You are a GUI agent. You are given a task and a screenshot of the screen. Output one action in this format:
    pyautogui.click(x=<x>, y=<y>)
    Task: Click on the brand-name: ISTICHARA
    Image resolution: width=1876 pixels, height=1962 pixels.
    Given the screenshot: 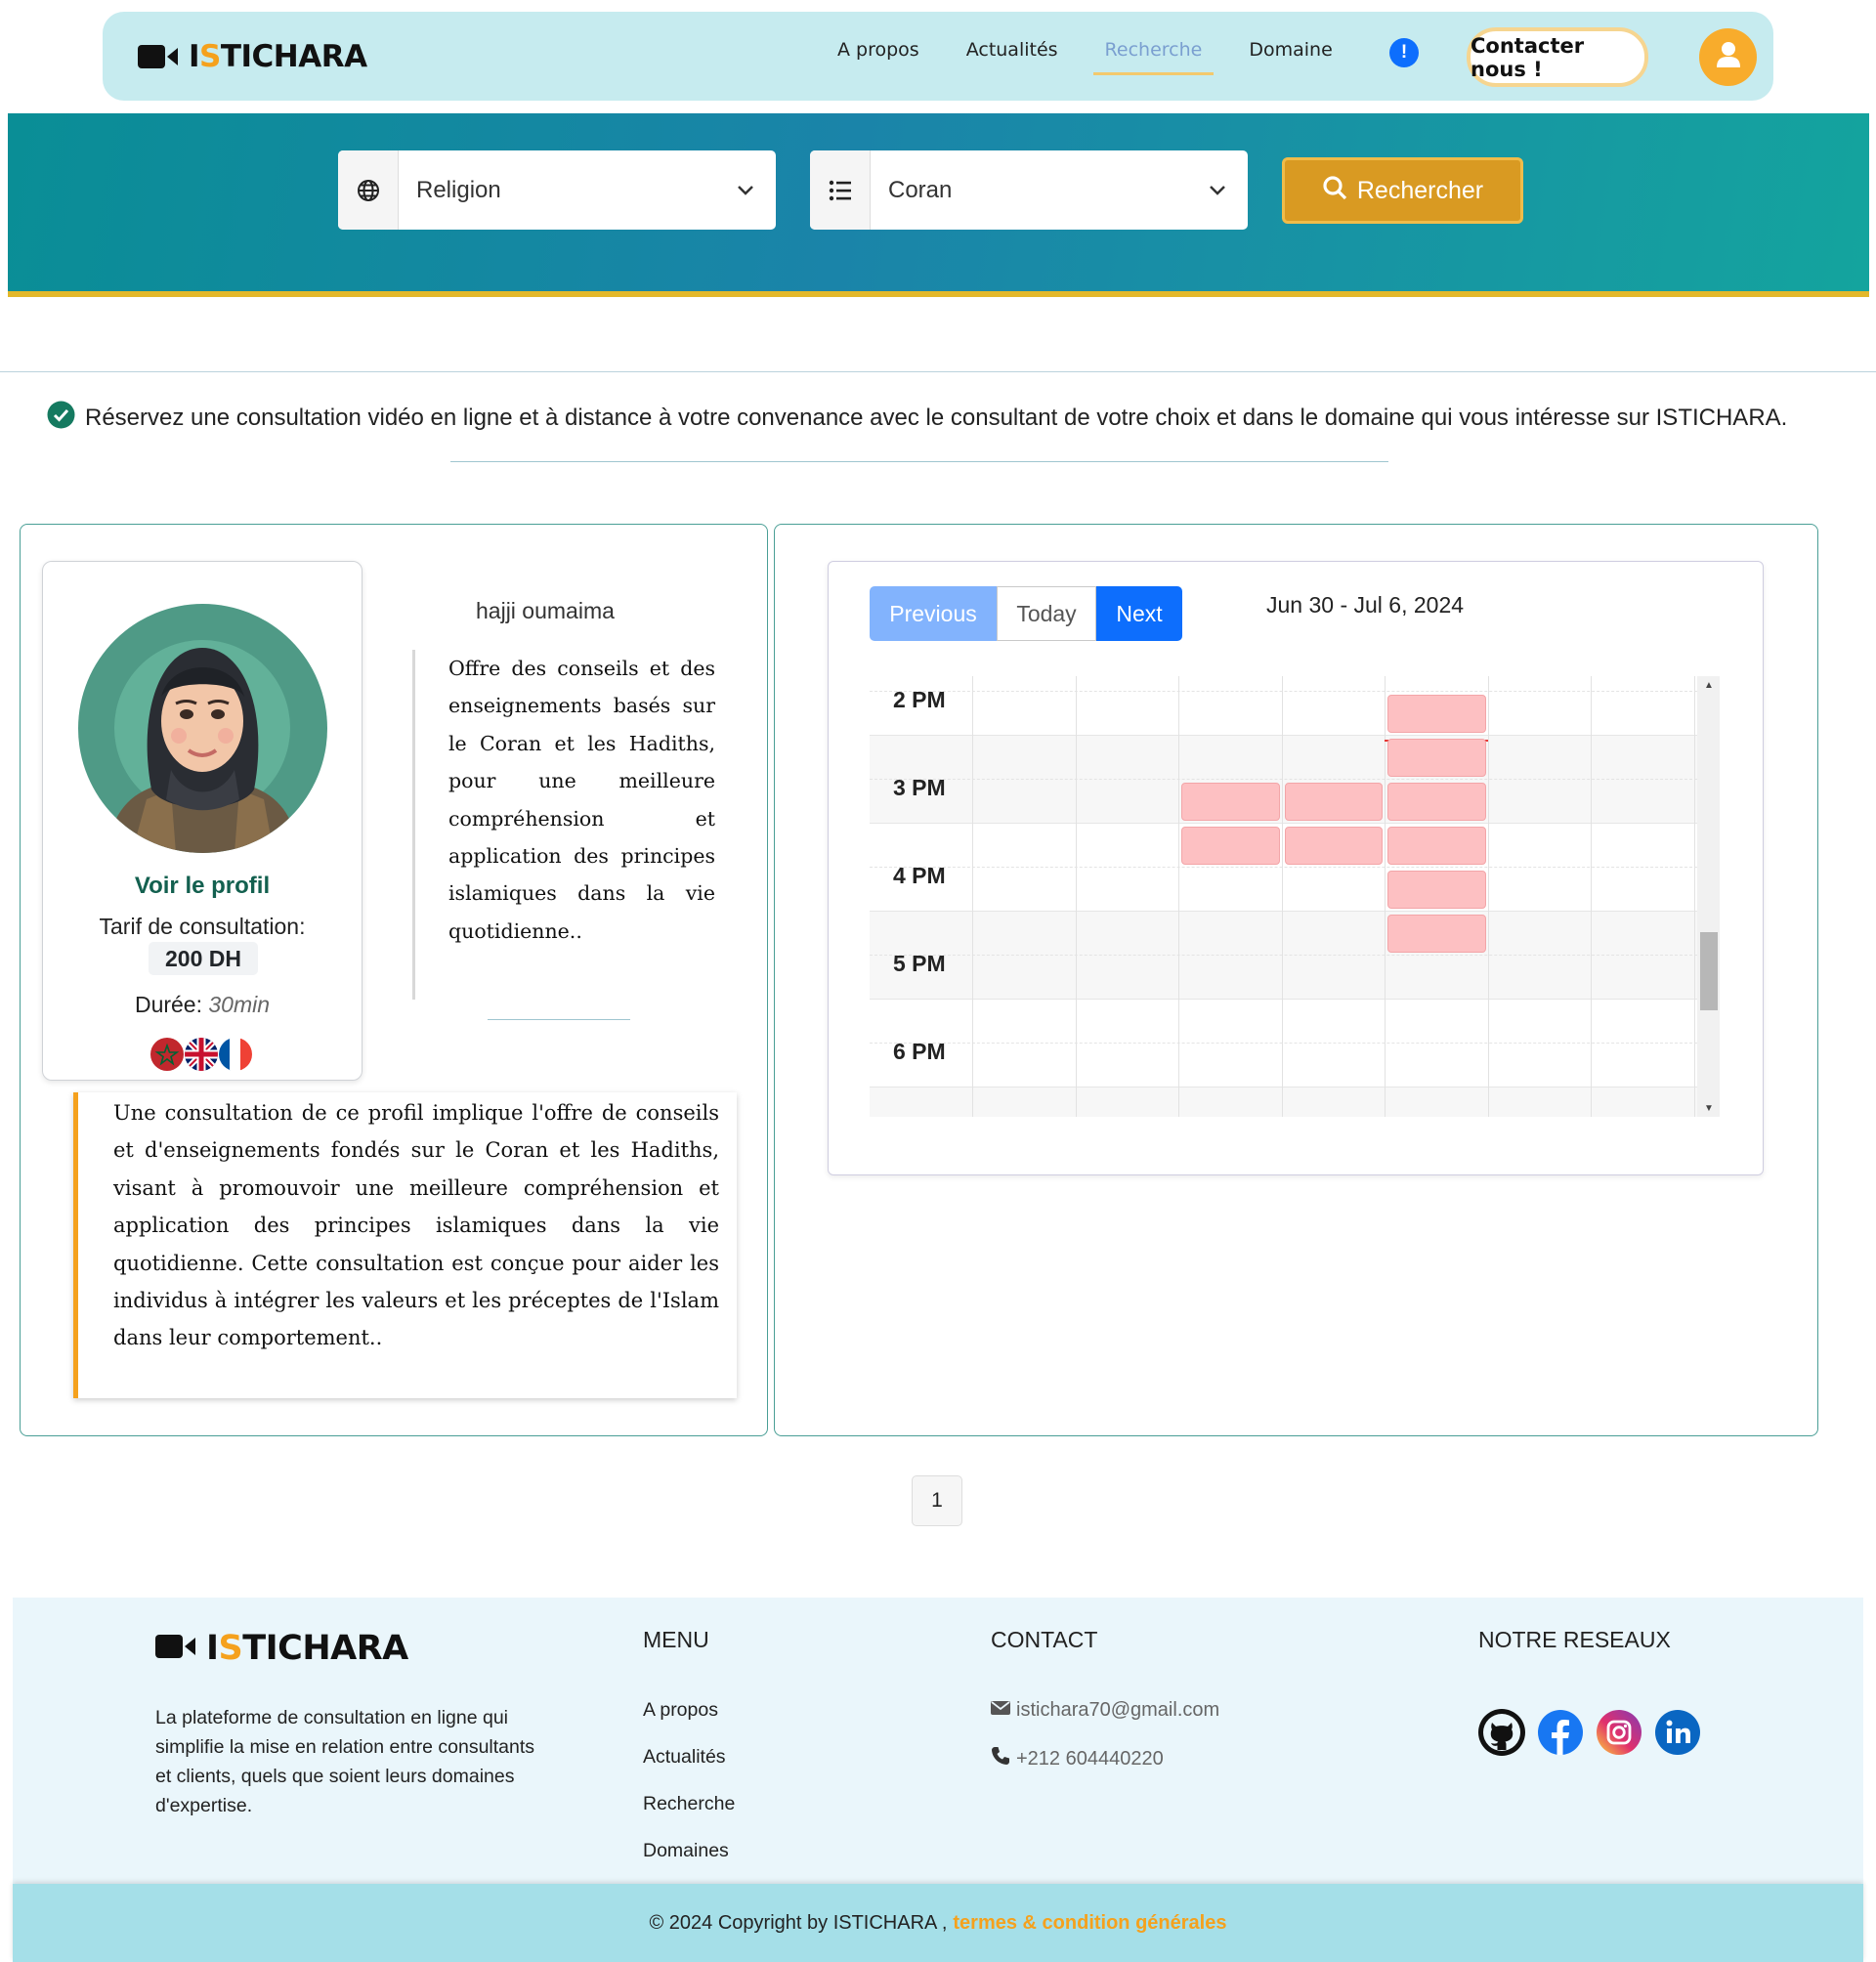 What is the action you would take?
    pyautogui.click(x=278, y=57)
    